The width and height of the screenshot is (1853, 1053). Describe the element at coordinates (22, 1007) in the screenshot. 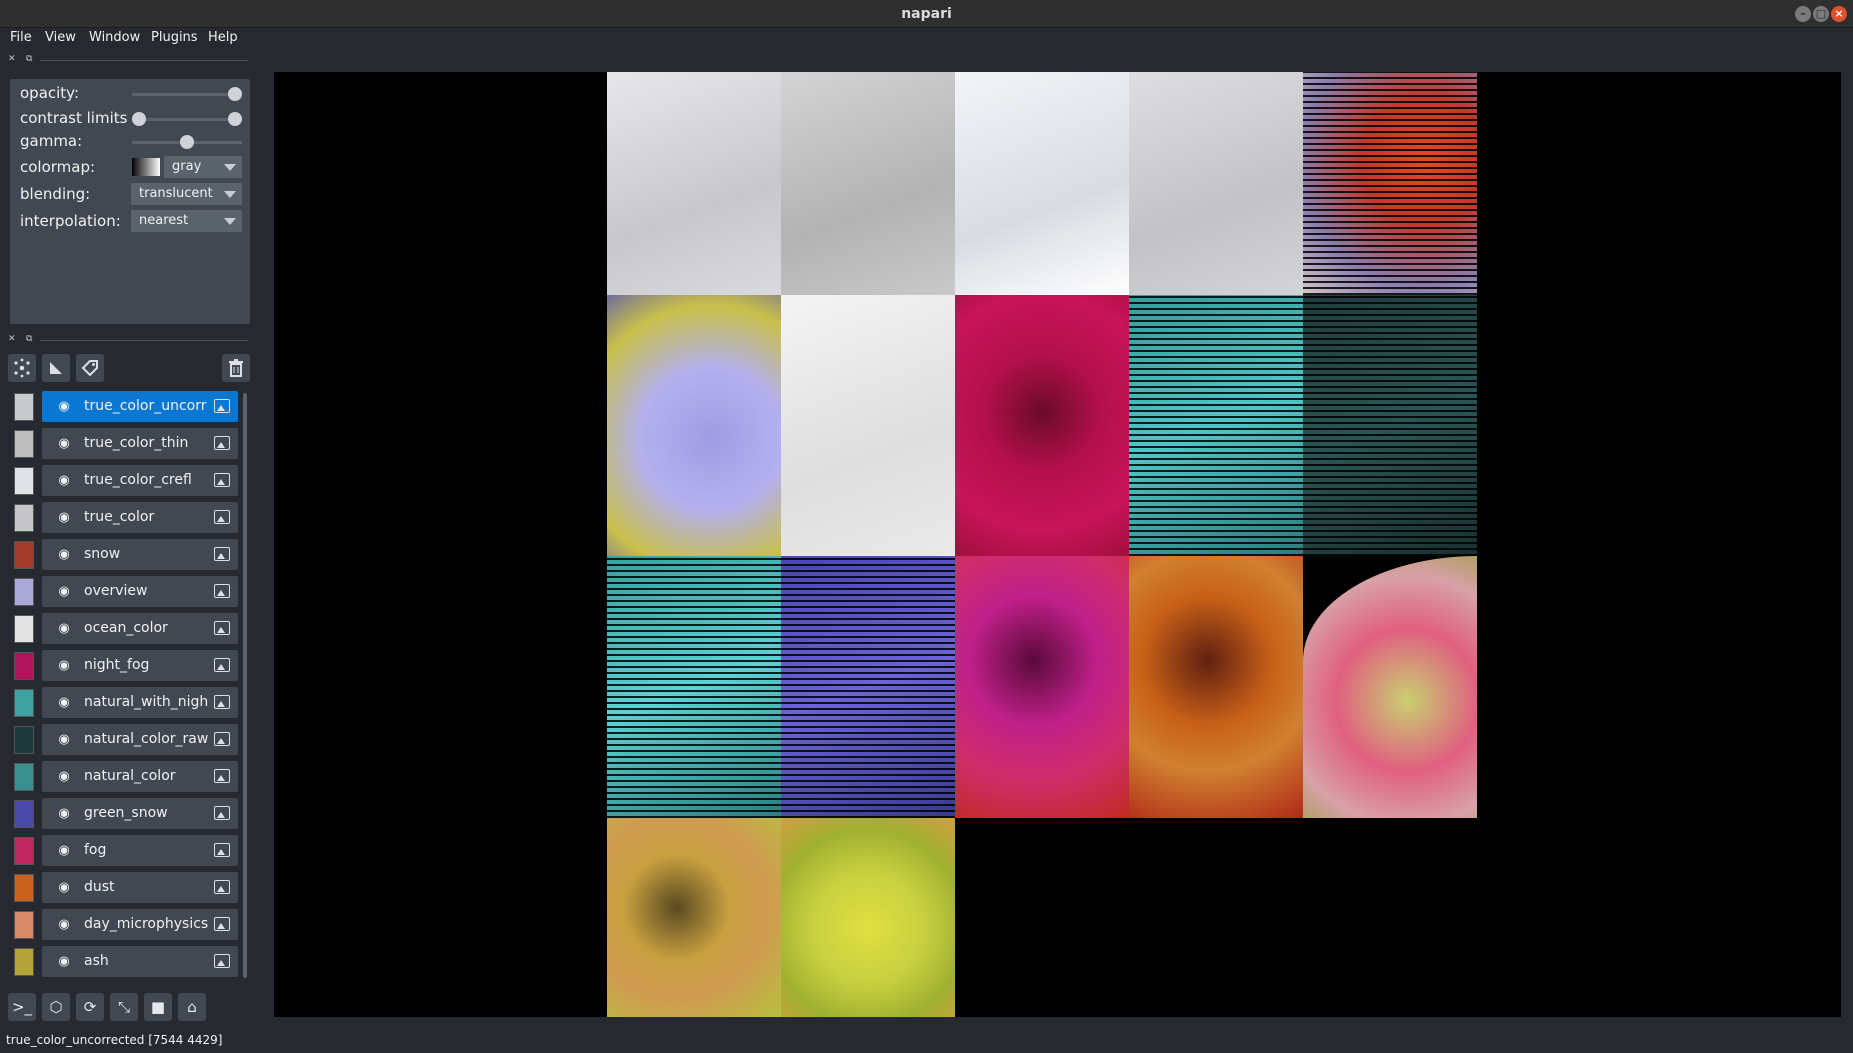

I see `console-button: >_` at that location.